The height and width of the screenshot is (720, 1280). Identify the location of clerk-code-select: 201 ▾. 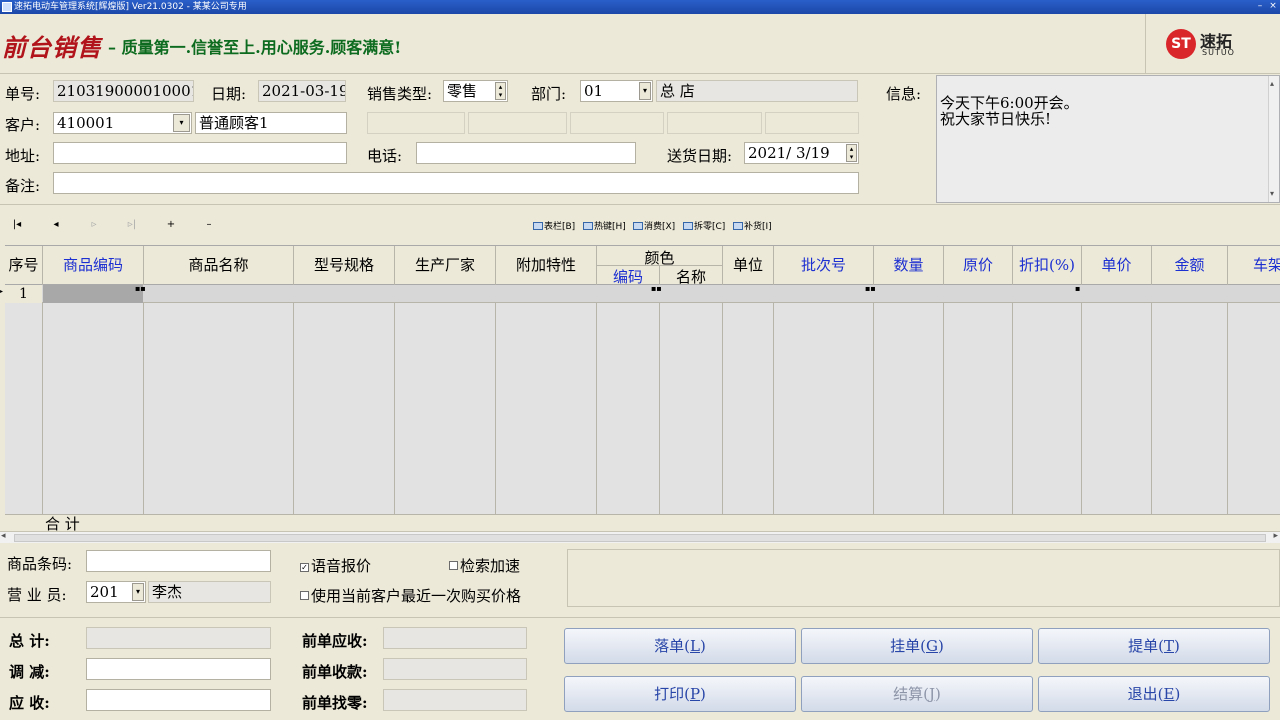
(116, 592).